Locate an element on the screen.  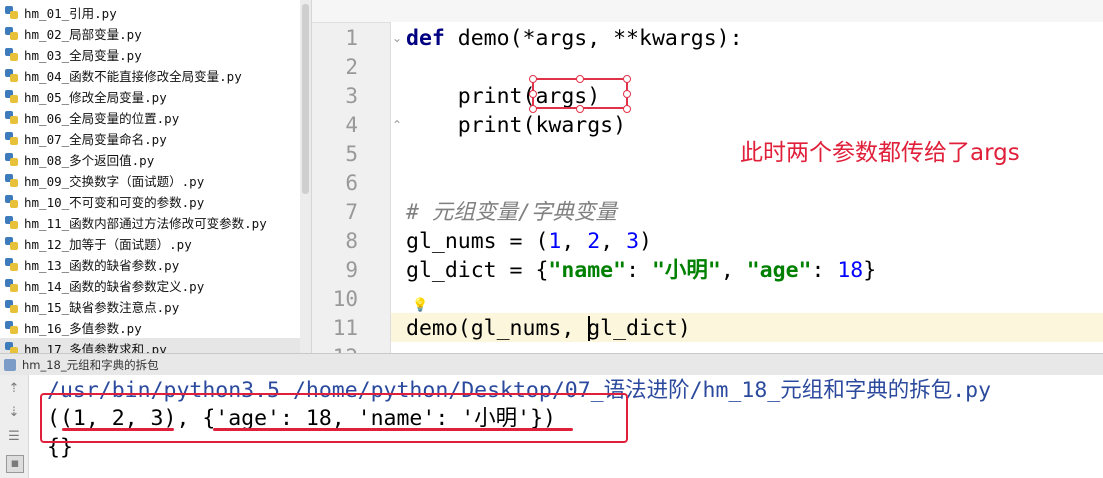
annotation-text: 此时两个参数都传给了args is located at coordinates (880, 153).